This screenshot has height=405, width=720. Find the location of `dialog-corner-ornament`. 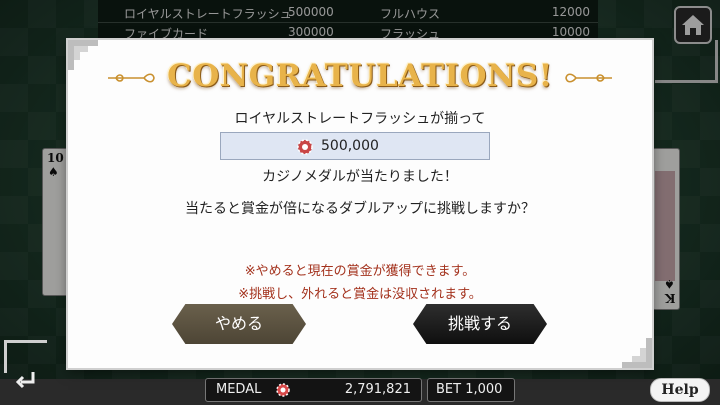

dialog-corner-ornament is located at coordinates (637, 353).